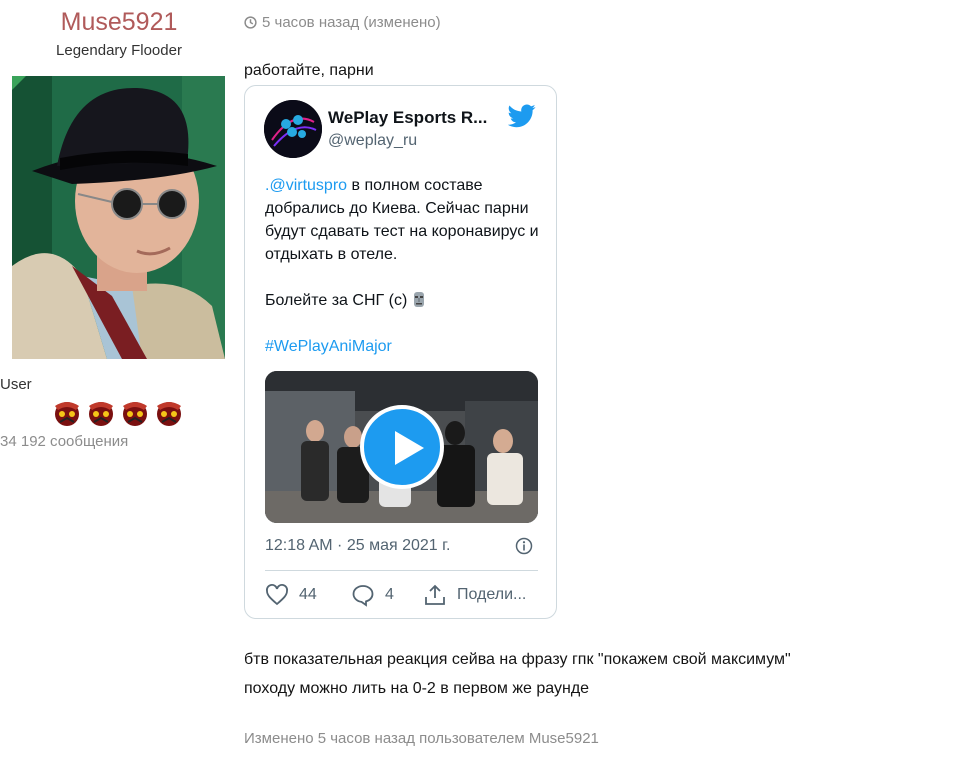  Describe the element at coordinates (401, 570) in the screenshot. I see `tweet-divider` at that location.